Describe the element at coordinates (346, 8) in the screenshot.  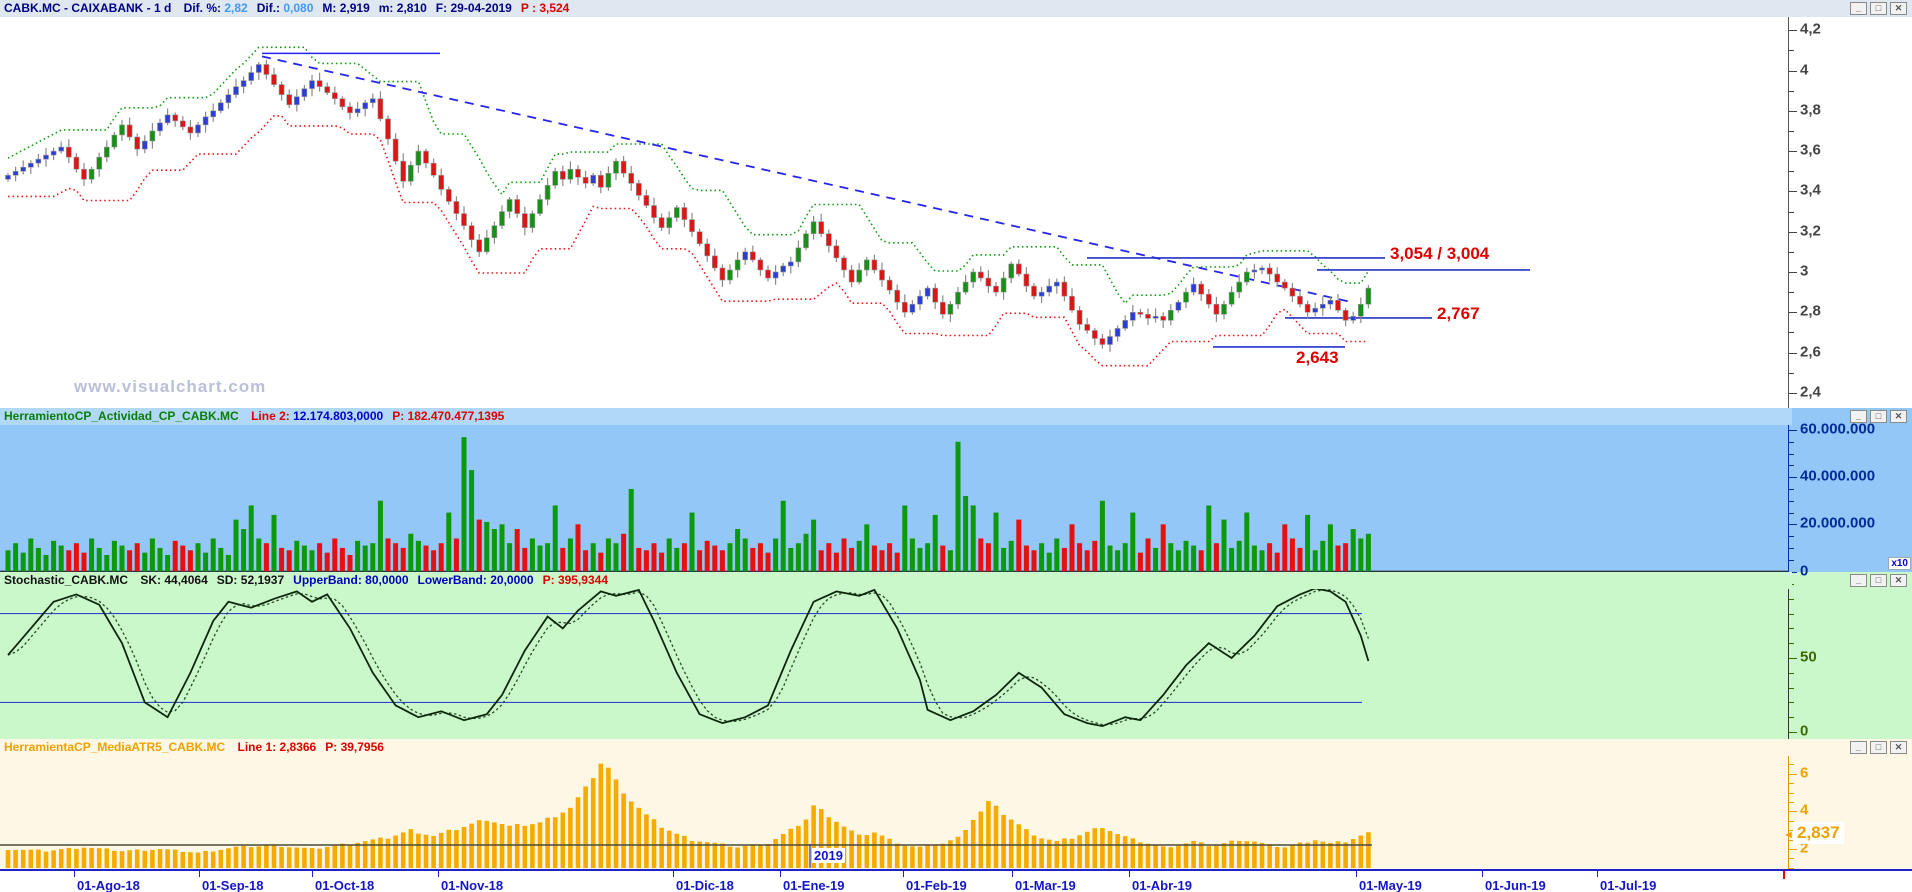
I see `price-stat: M: 2,919` at that location.